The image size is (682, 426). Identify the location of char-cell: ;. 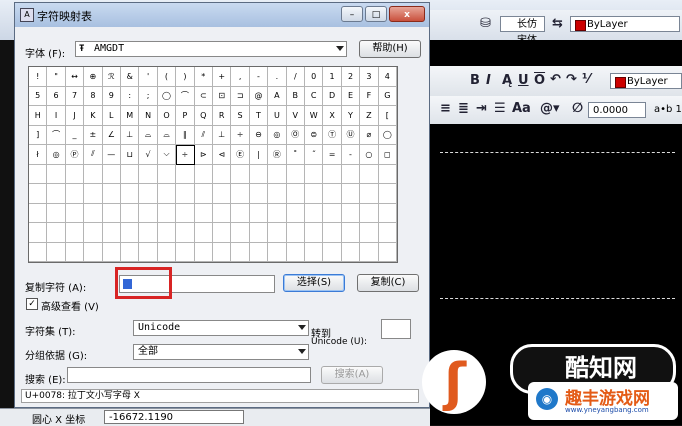
(148, 96).